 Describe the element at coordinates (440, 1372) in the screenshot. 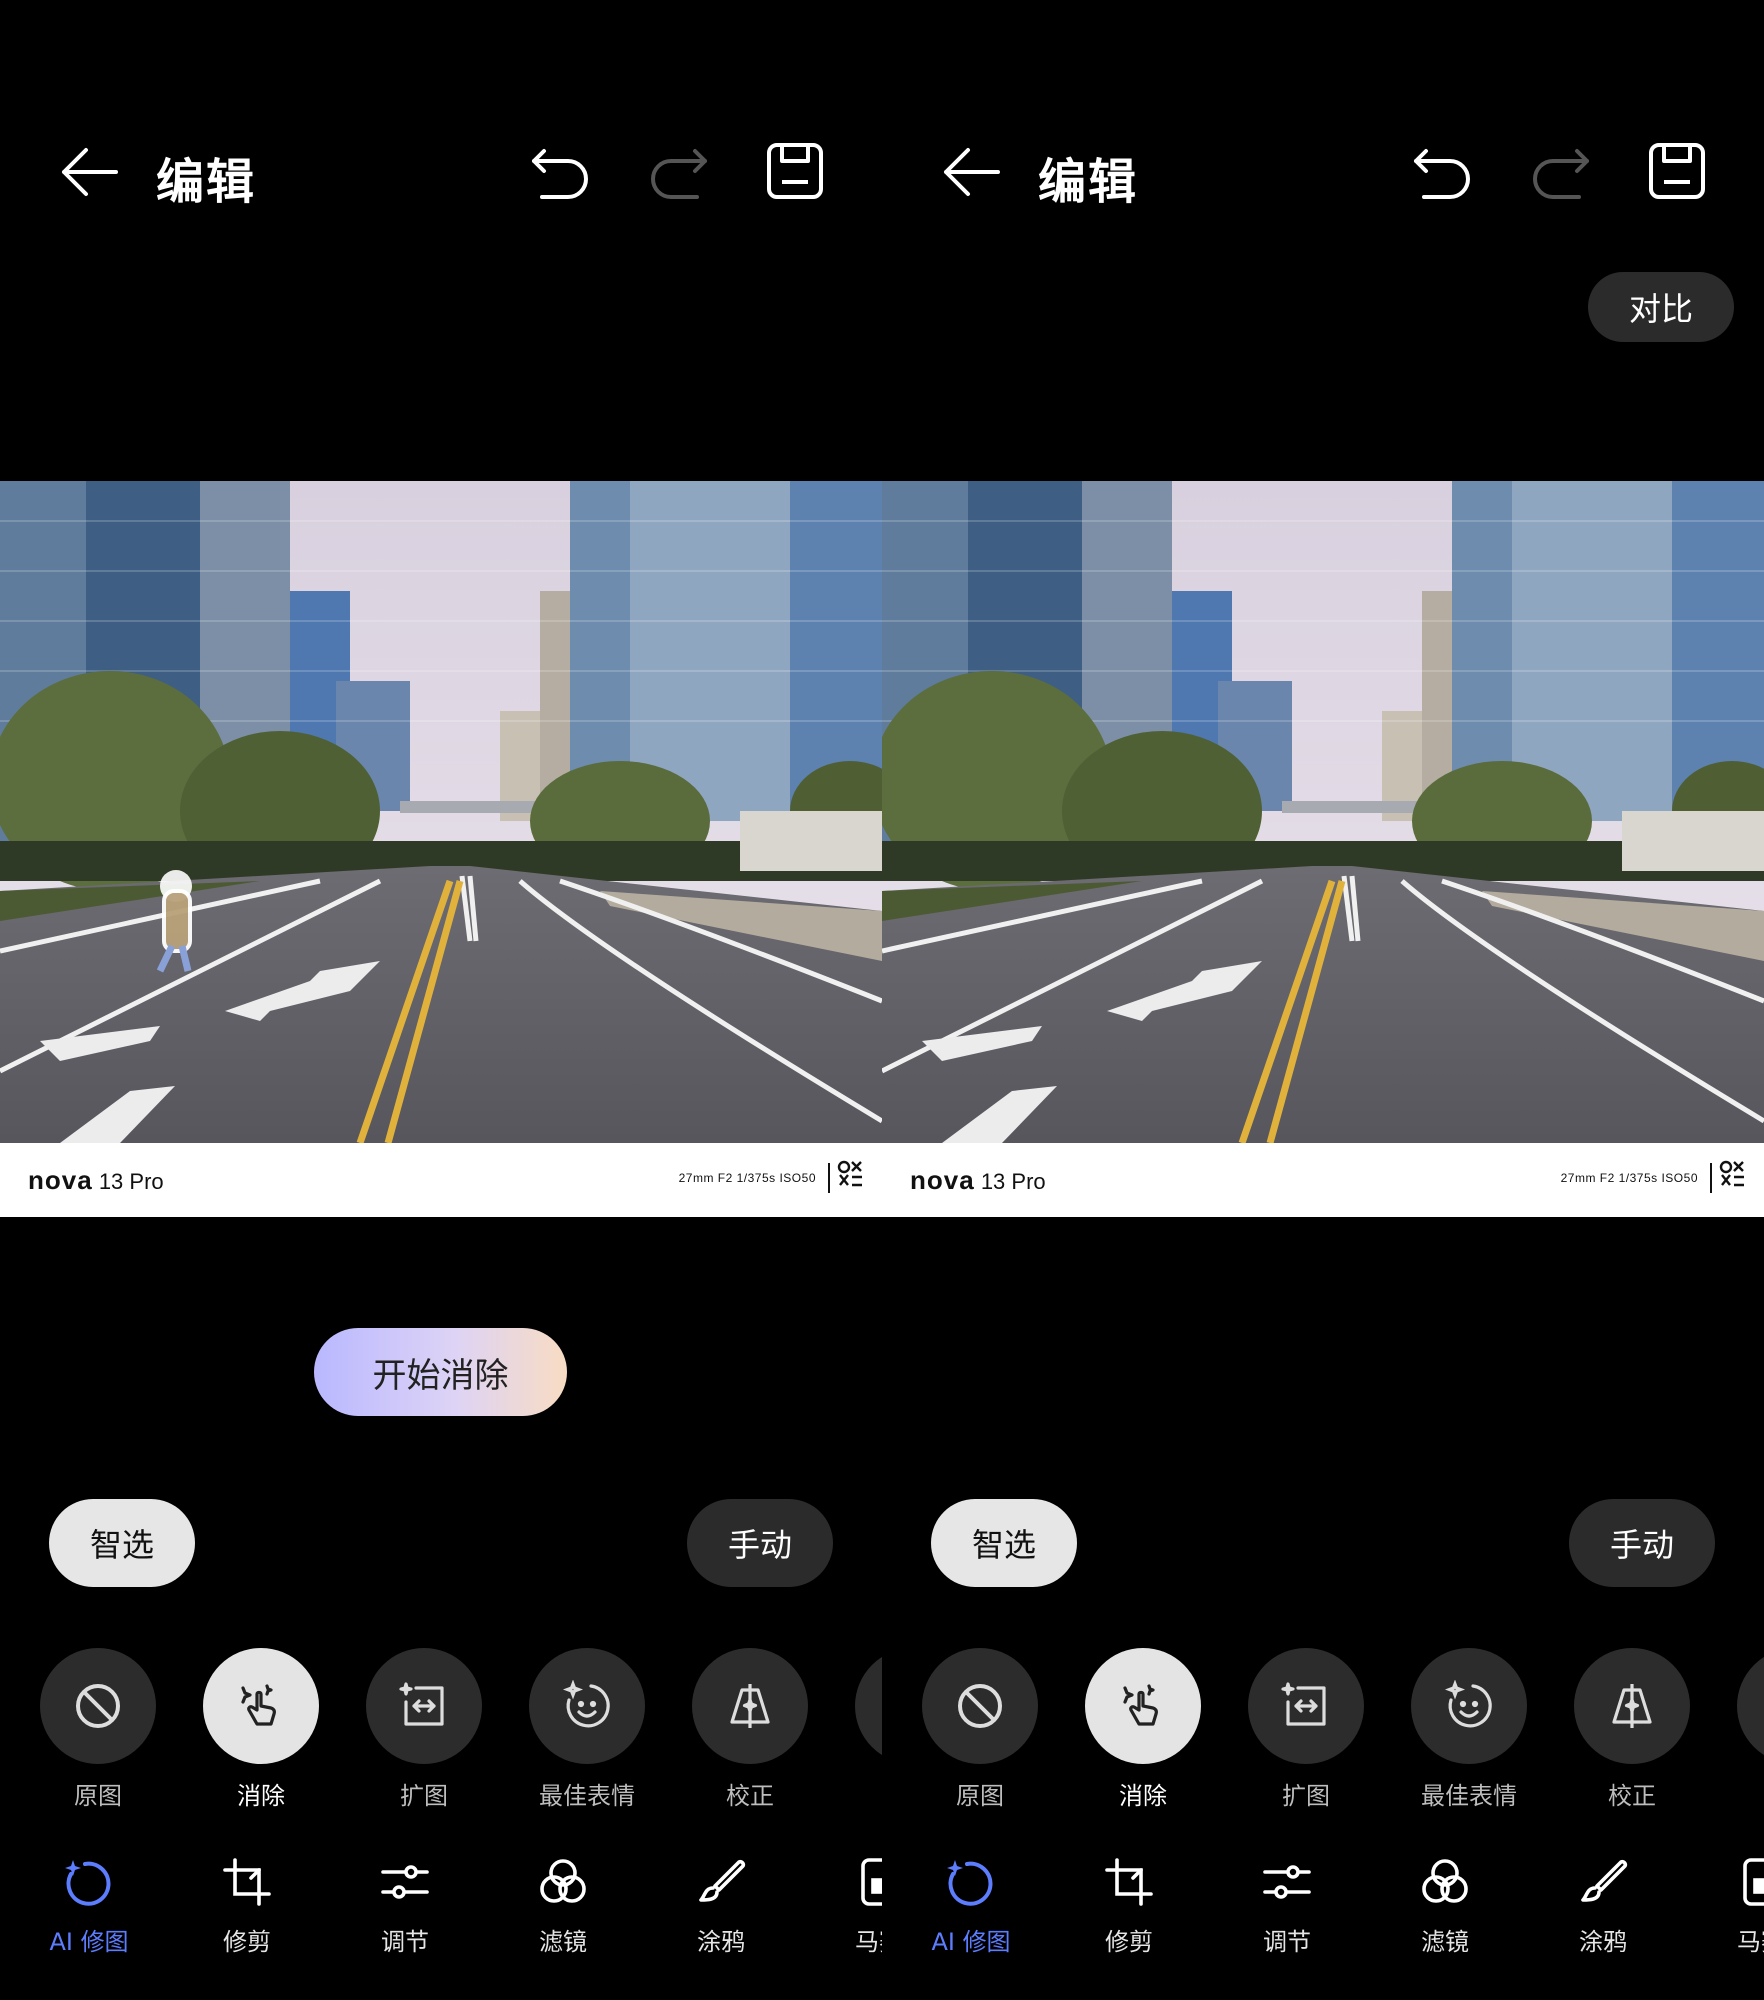

I see `start-erase-button: 开始消除` at that location.